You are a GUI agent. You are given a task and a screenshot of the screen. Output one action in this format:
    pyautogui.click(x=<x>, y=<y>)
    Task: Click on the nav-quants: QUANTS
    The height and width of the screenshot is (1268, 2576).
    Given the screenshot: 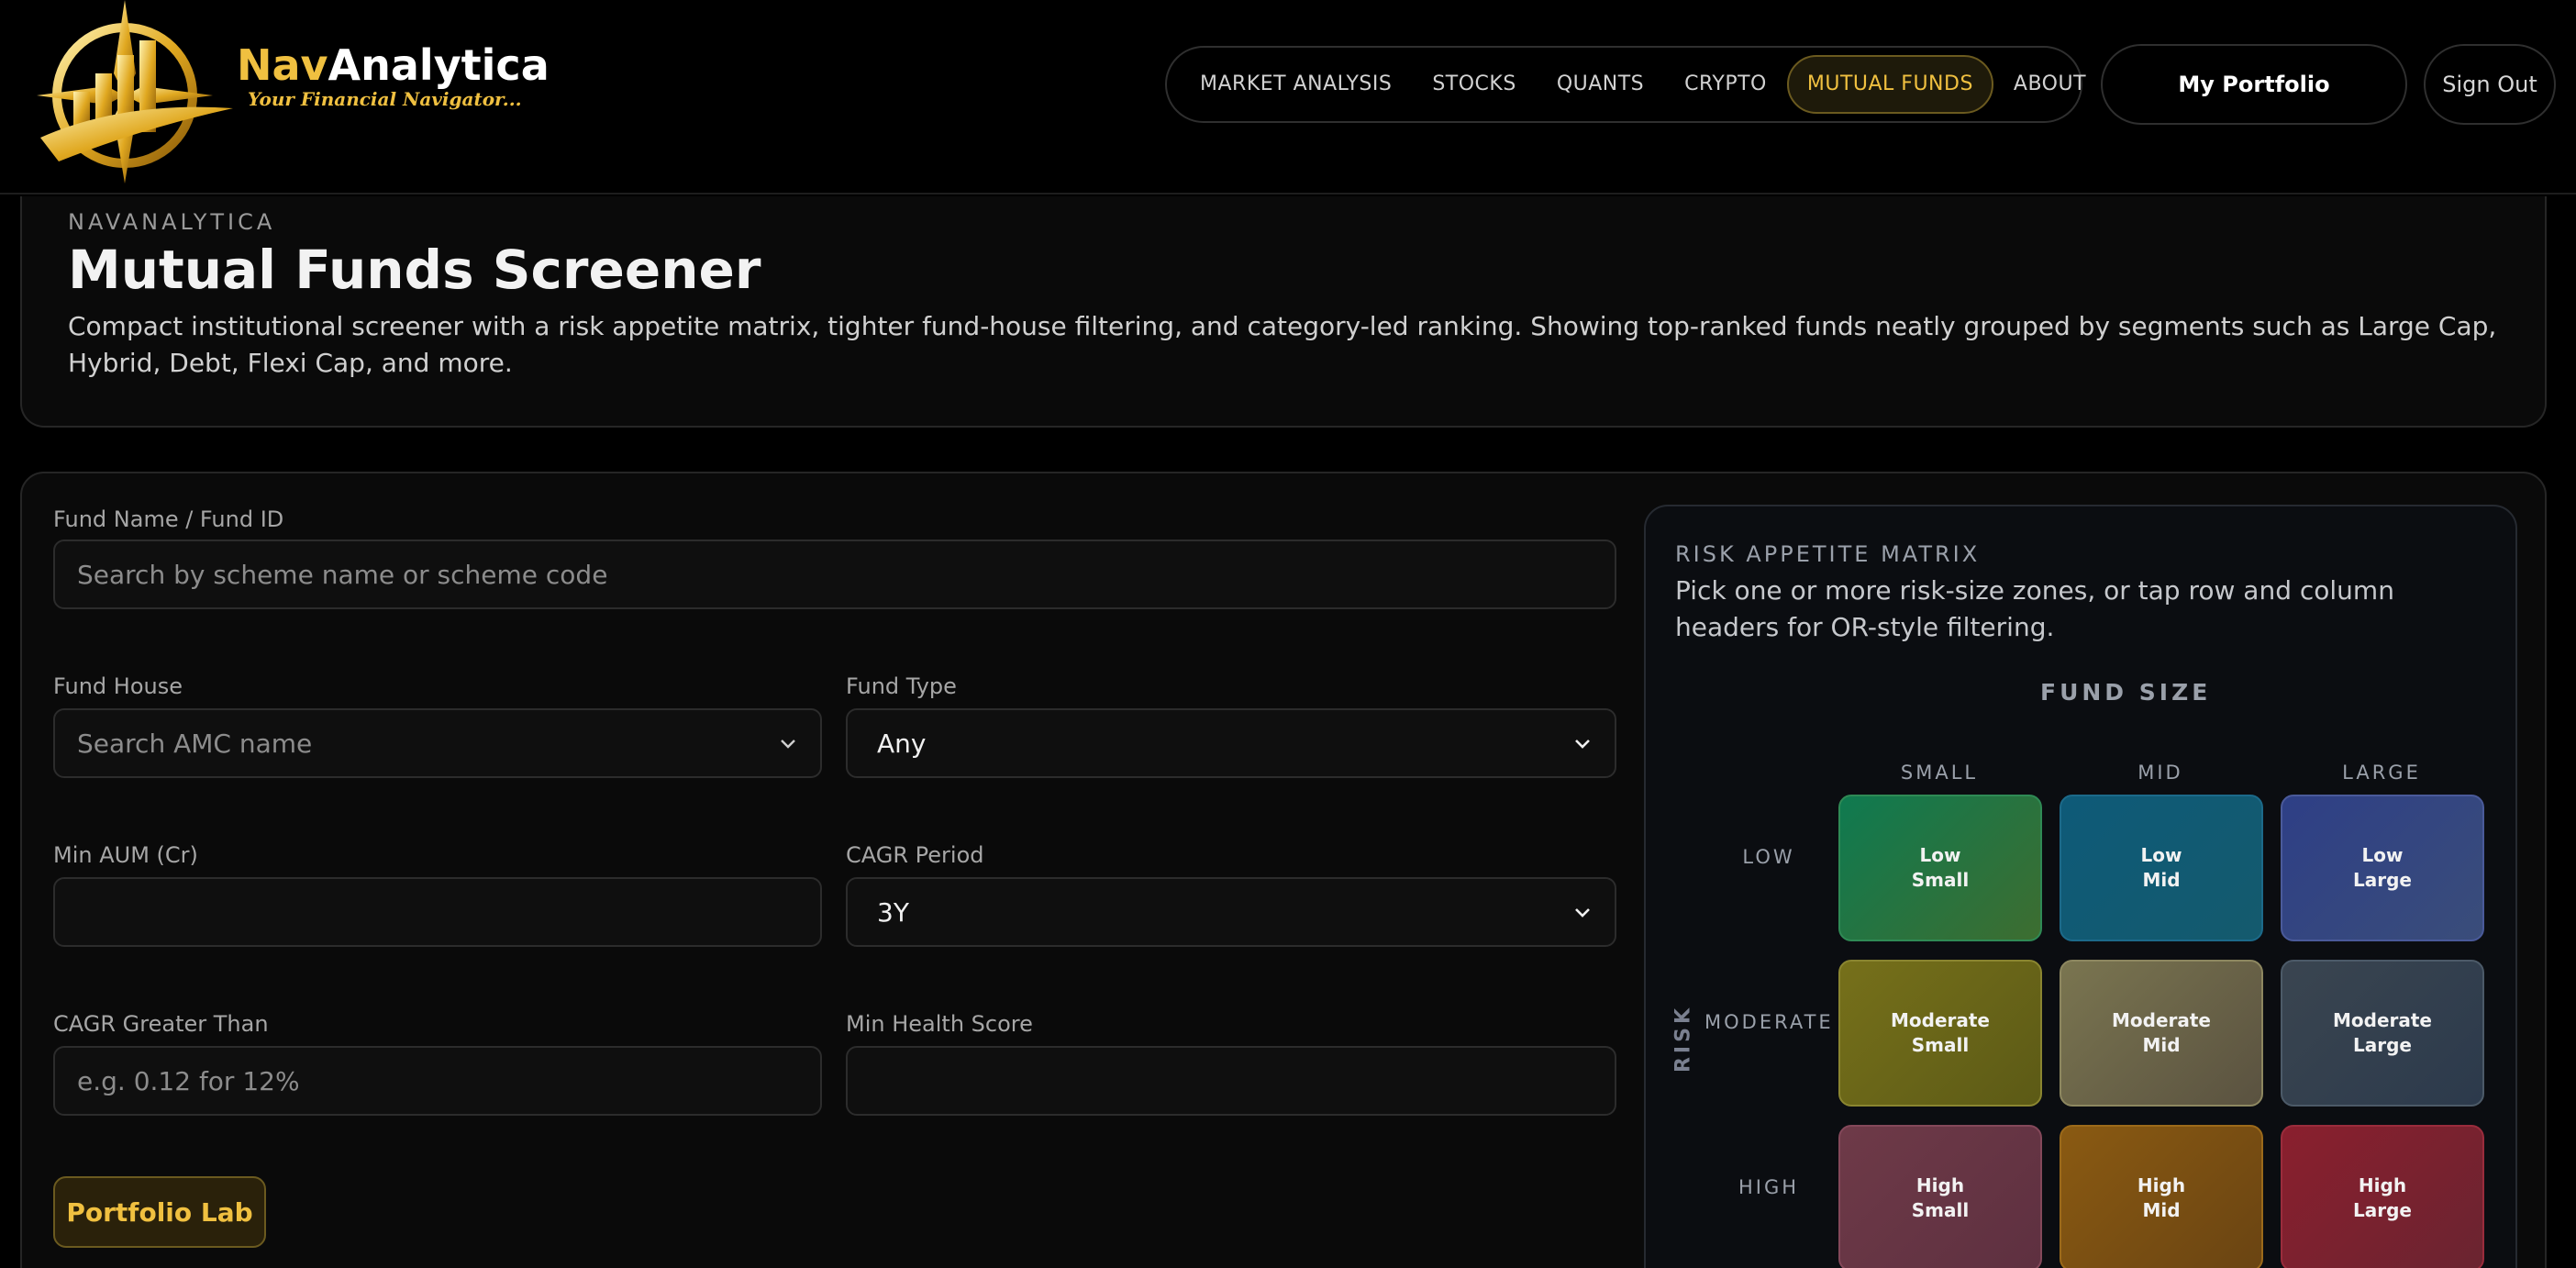 What is the action you would take?
    pyautogui.click(x=1600, y=85)
    